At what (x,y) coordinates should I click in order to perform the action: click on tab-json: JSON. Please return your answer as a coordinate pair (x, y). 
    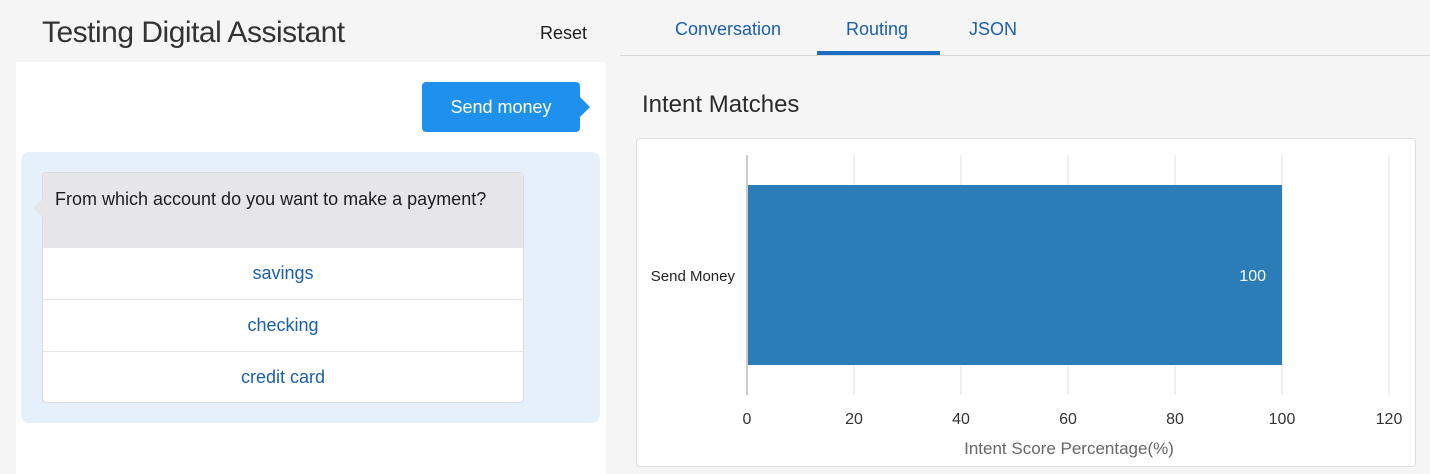
    Looking at the image, I should click on (993, 29).